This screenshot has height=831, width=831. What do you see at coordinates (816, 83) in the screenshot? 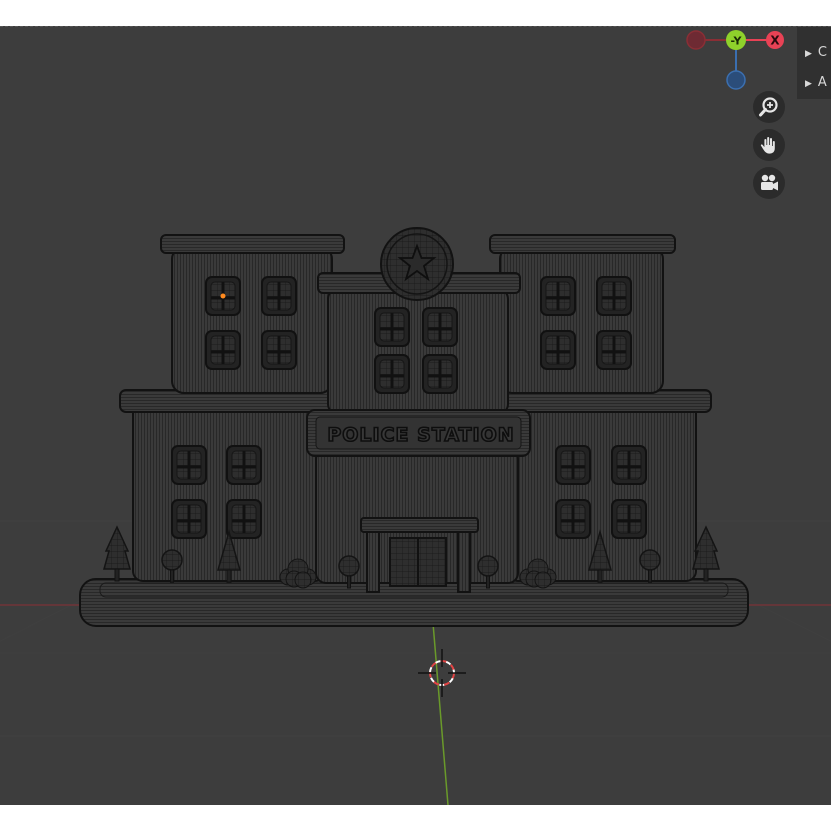
I see `side-panel-item: ▶ A` at bounding box center [816, 83].